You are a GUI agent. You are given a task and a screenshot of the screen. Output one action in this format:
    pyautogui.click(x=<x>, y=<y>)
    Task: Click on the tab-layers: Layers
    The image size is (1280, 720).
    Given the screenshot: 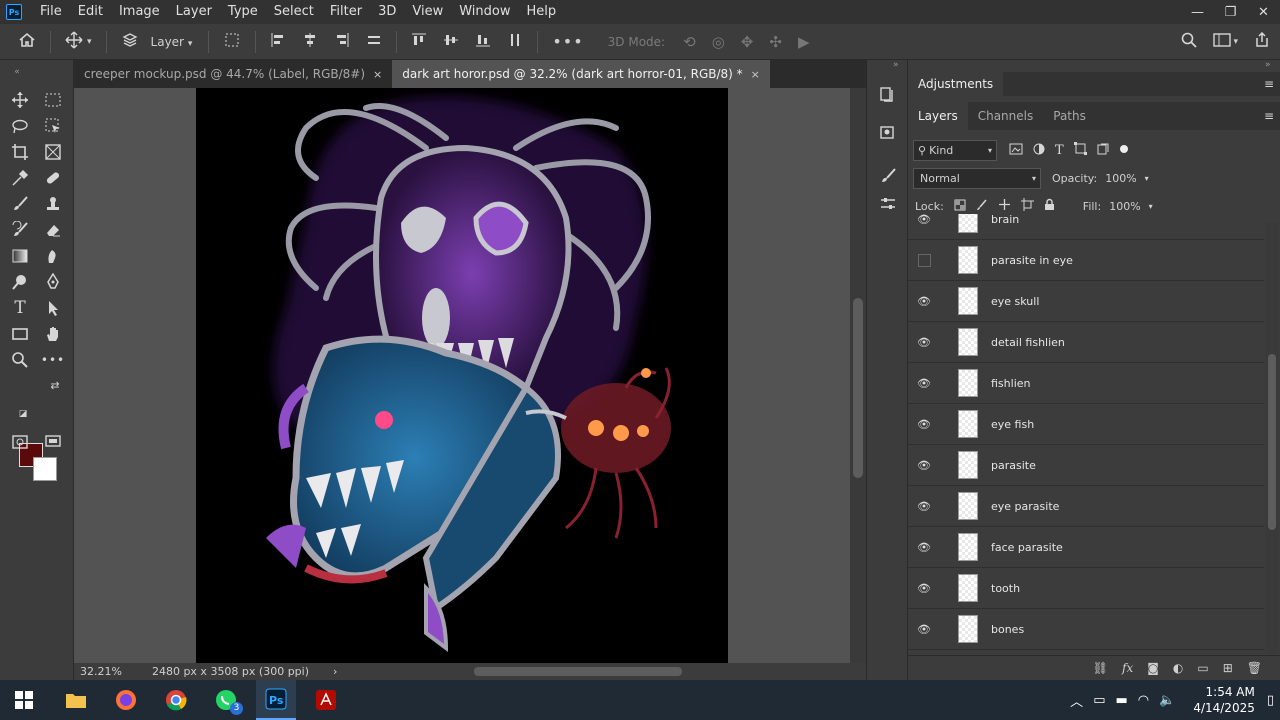 What is the action you would take?
    pyautogui.click(x=938, y=116)
    